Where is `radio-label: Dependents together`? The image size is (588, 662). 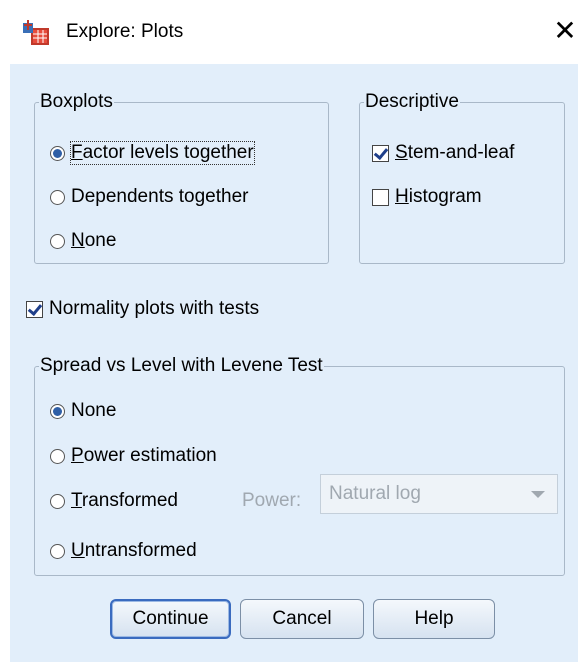
radio-label: Dependents together is located at coordinates (160, 196).